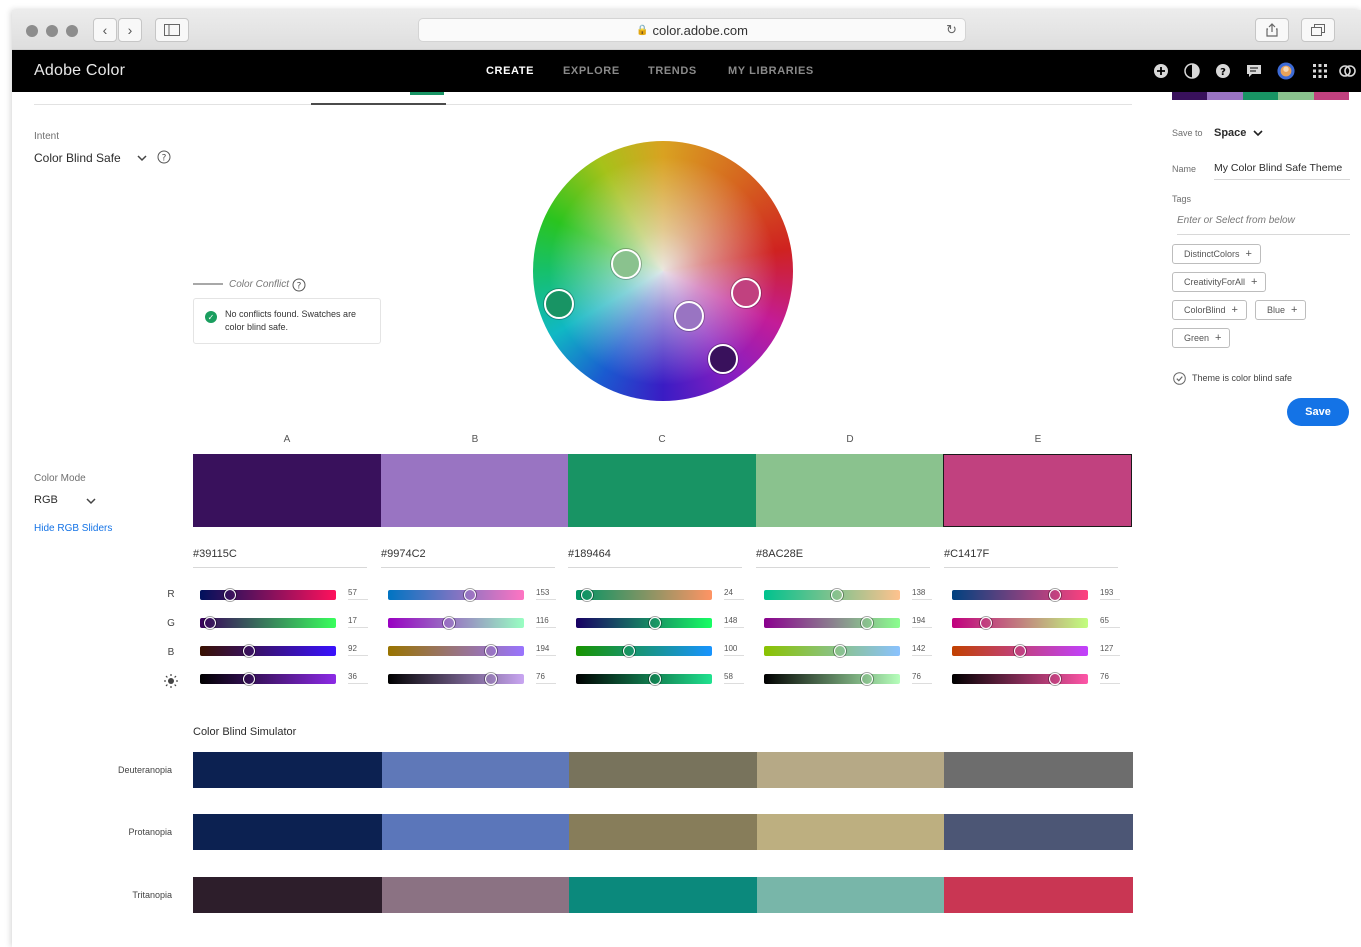 Image resolution: width=1361 pixels, height=947 pixels. What do you see at coordinates (644, 623) in the screenshot?
I see `slider-c-green` at bounding box center [644, 623].